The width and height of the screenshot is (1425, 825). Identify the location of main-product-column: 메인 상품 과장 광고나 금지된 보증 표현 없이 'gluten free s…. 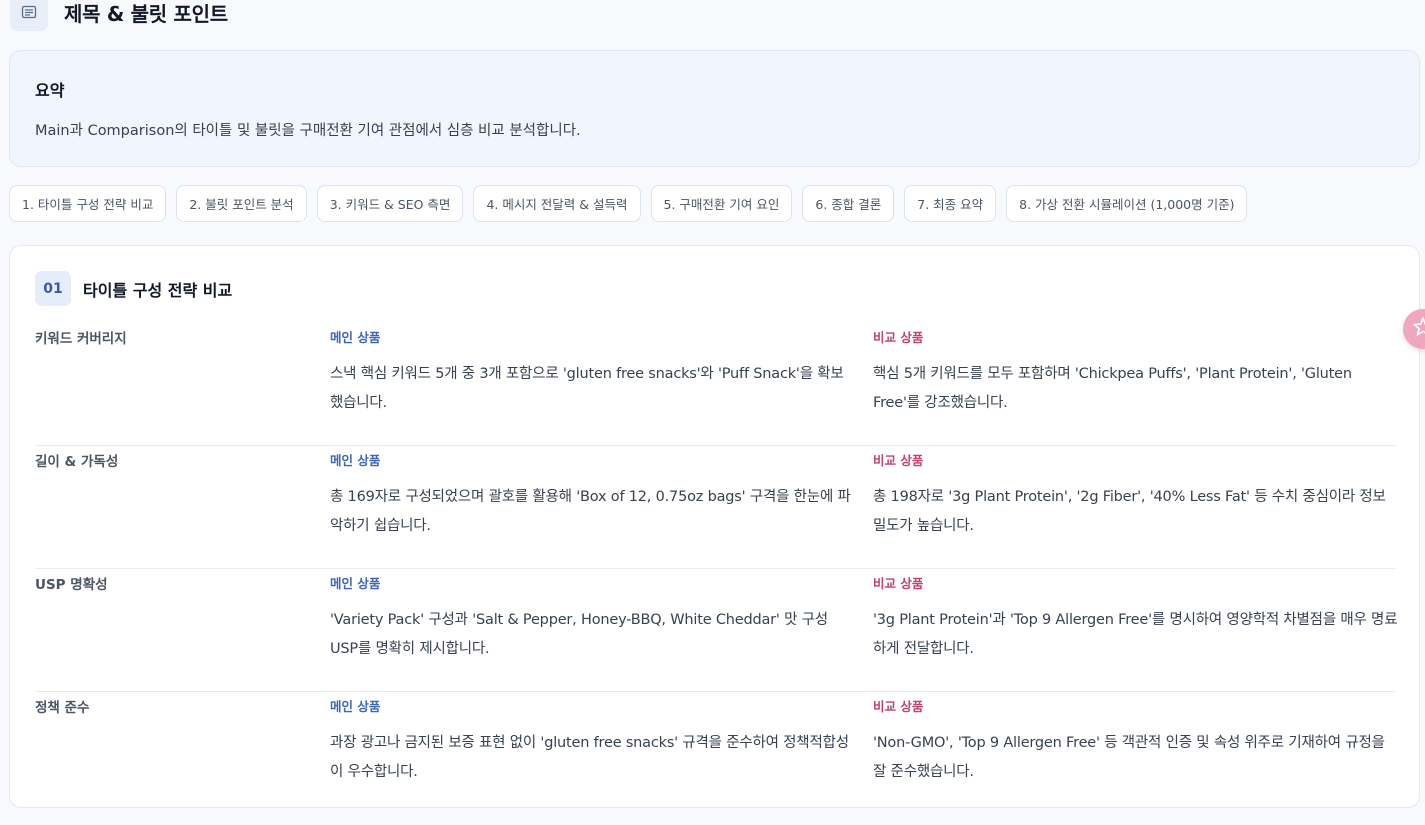
(592, 741).